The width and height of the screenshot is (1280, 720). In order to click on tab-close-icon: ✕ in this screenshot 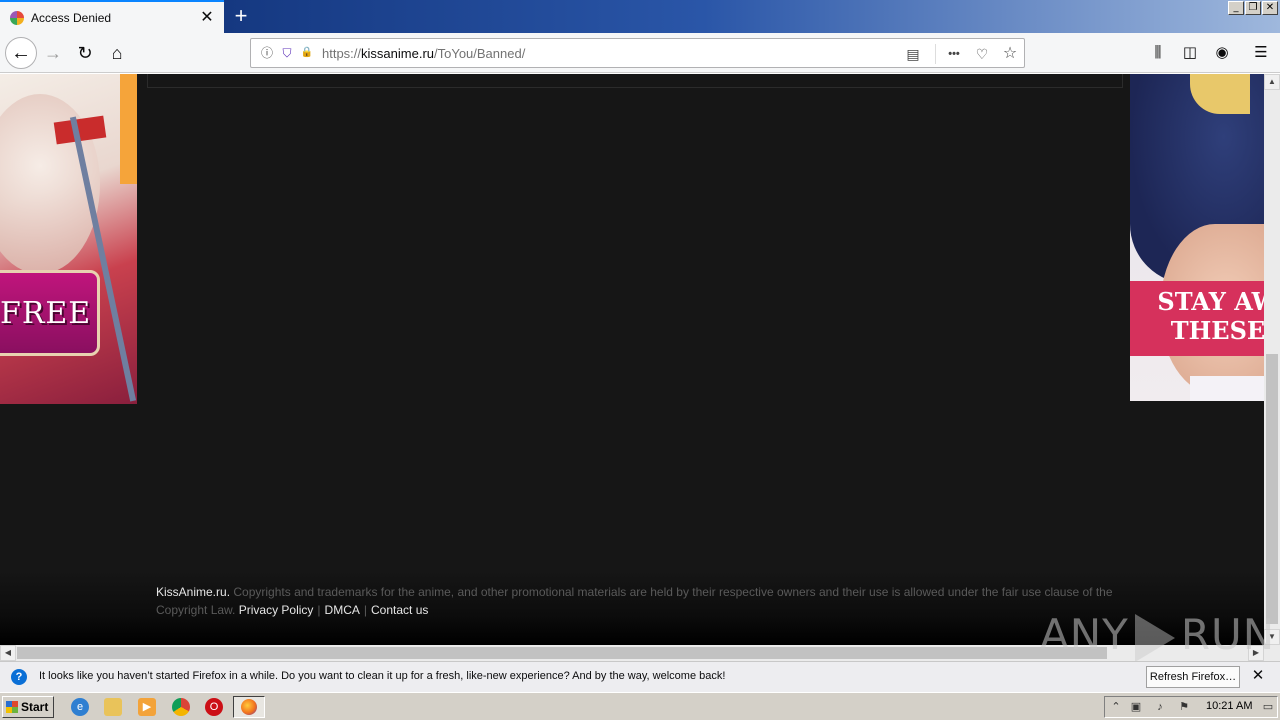, I will do `click(207, 18)`.